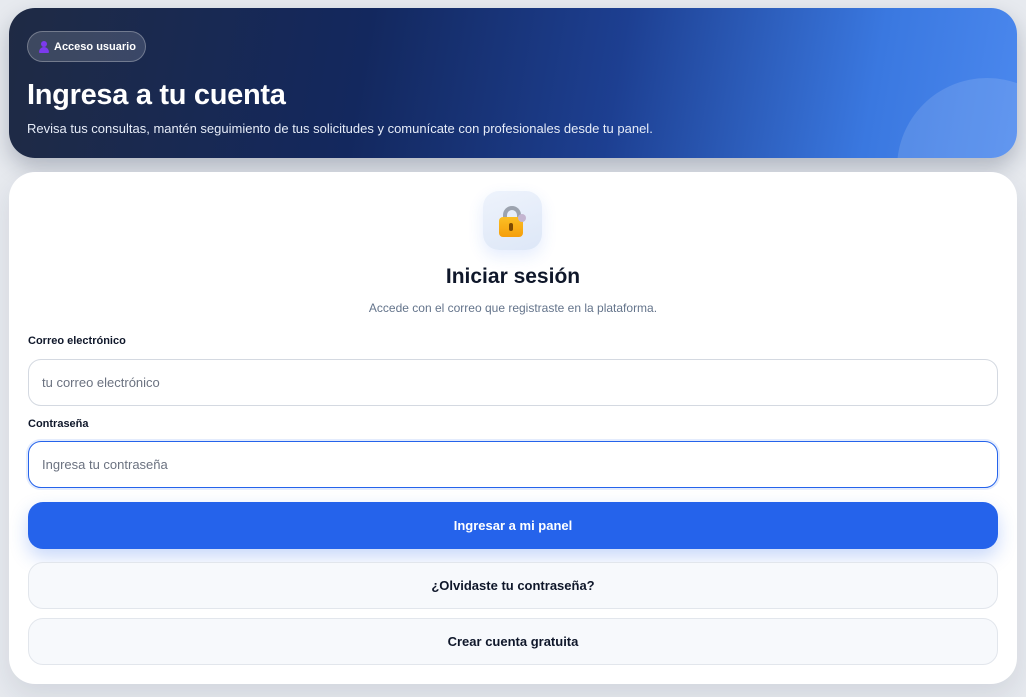  Describe the element at coordinates (58, 424) in the screenshot. I see `password-label: Contraseña` at that location.